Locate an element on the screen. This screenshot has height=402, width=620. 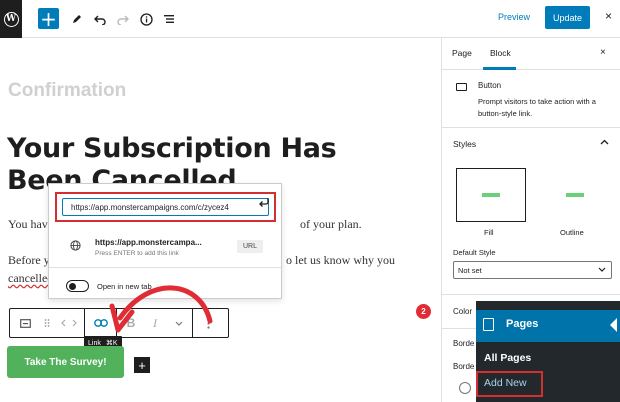
pages-menu-label: Pages is located at coordinates (522, 324).